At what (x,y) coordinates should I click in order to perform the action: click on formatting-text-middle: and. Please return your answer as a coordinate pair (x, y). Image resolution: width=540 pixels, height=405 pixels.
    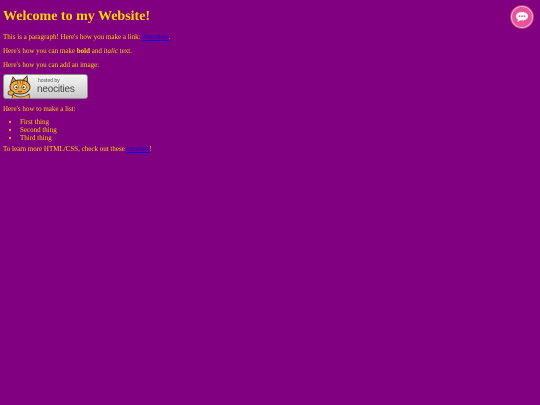
    Looking at the image, I should click on (97, 51).